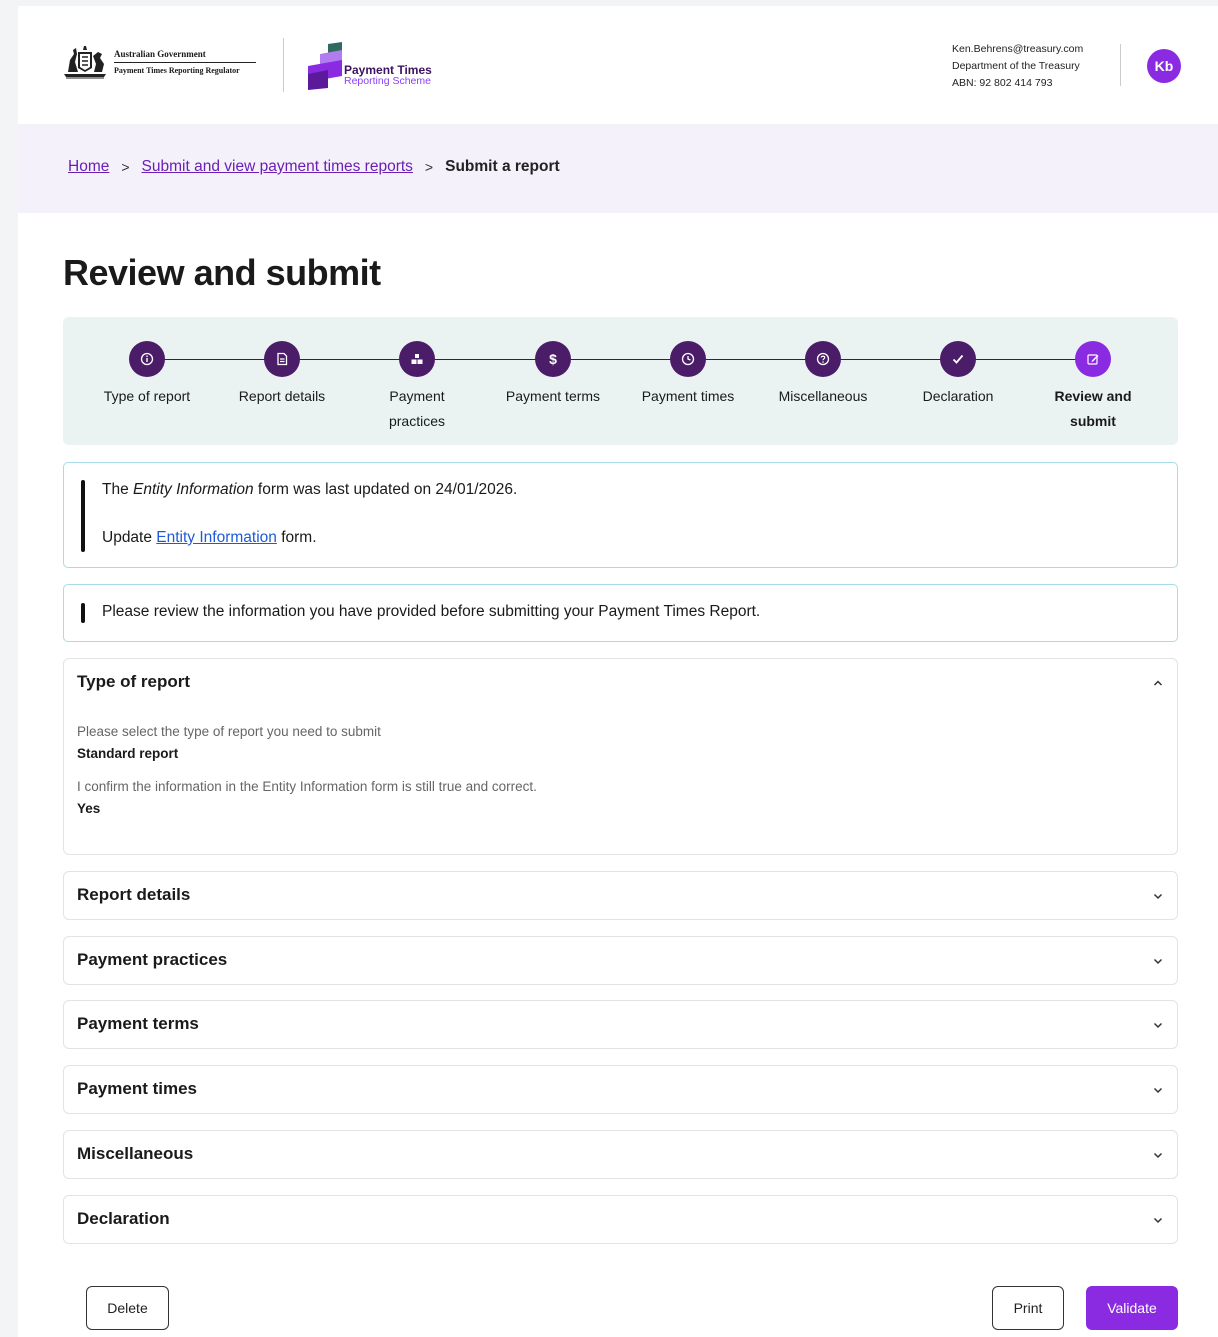 The image size is (1218, 1337). What do you see at coordinates (282, 359) in the screenshot?
I see `document-icon` at bounding box center [282, 359].